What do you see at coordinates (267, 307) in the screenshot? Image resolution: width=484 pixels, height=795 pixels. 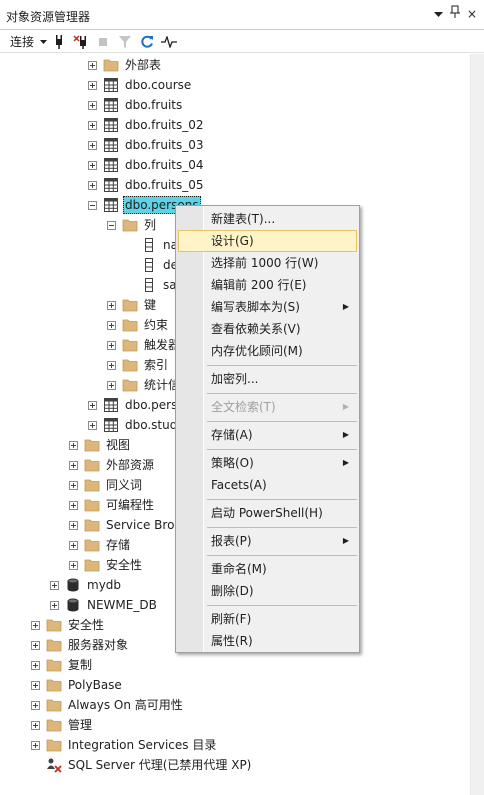 I see `menu-item-script-as: 编写表脚本为(S) ▶` at bounding box center [267, 307].